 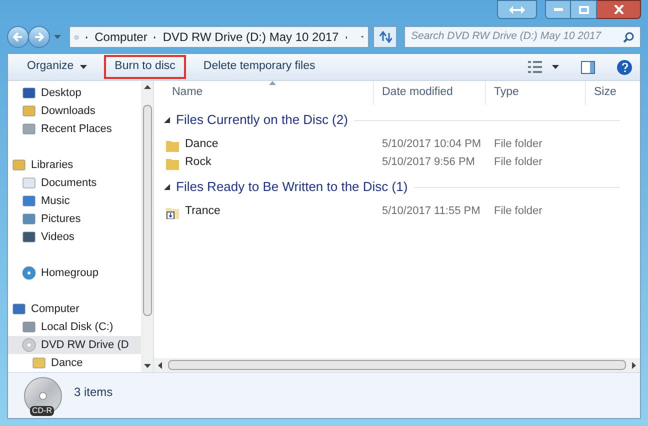 I want to click on file-name: Rock, so click(x=269, y=163).